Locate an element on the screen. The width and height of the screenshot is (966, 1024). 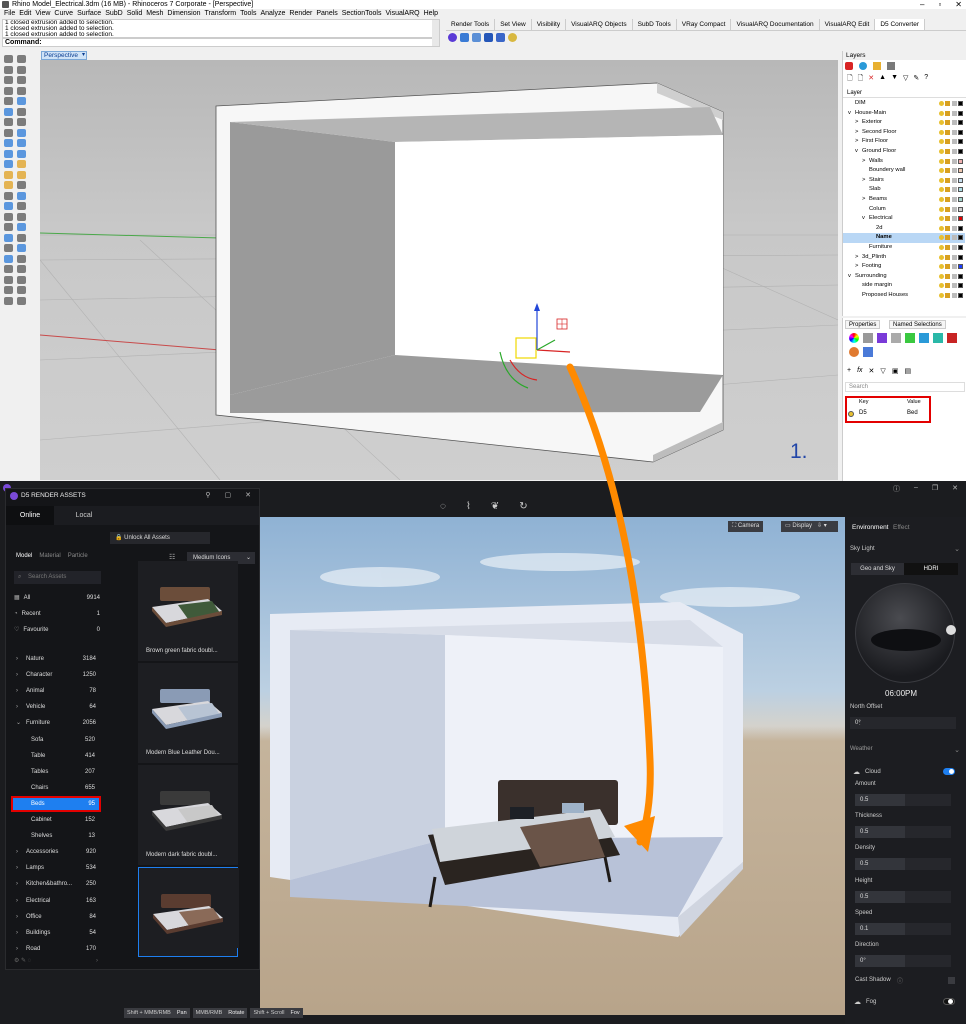
assets-tabs: Online Local is located at coordinates (132, 515).